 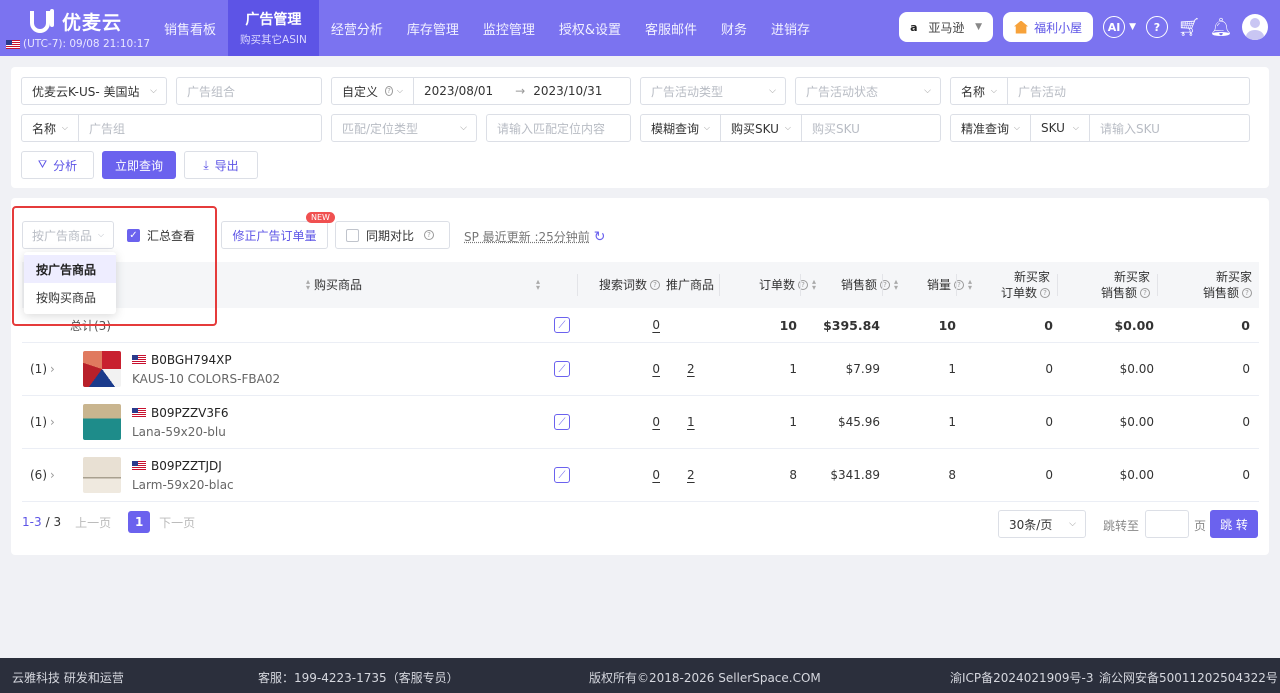 What do you see at coordinates (221, 165) in the screenshot?
I see `export-button: ⤓ 导出` at bounding box center [221, 165].